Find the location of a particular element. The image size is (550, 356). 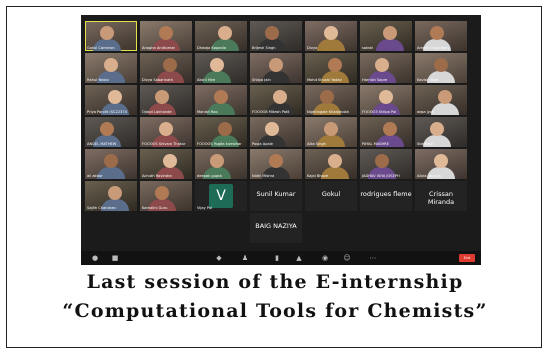

participant-name: Sunil Kumar is located at coordinates (276, 194).